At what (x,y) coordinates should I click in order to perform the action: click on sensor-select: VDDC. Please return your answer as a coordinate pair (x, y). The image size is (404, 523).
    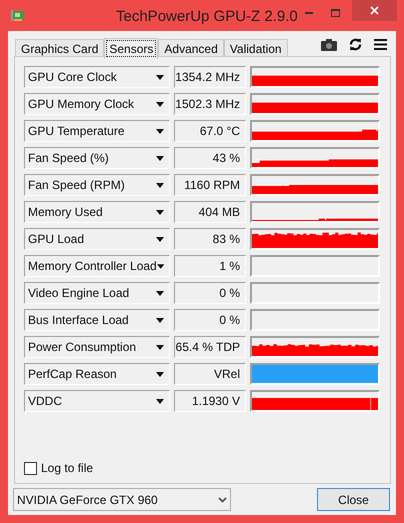
    Looking at the image, I should click on (97, 401).